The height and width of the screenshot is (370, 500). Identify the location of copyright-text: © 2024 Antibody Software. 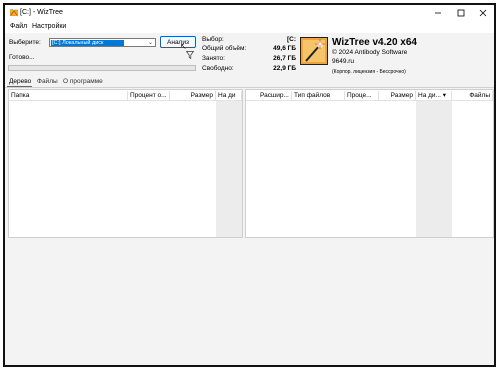
(370, 52).